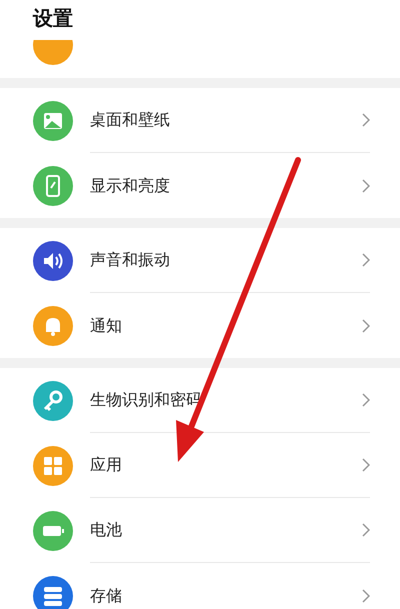 This screenshot has width=400, height=609. What do you see at coordinates (200, 260) in the screenshot?
I see `settings-item: 声音和振动` at bounding box center [200, 260].